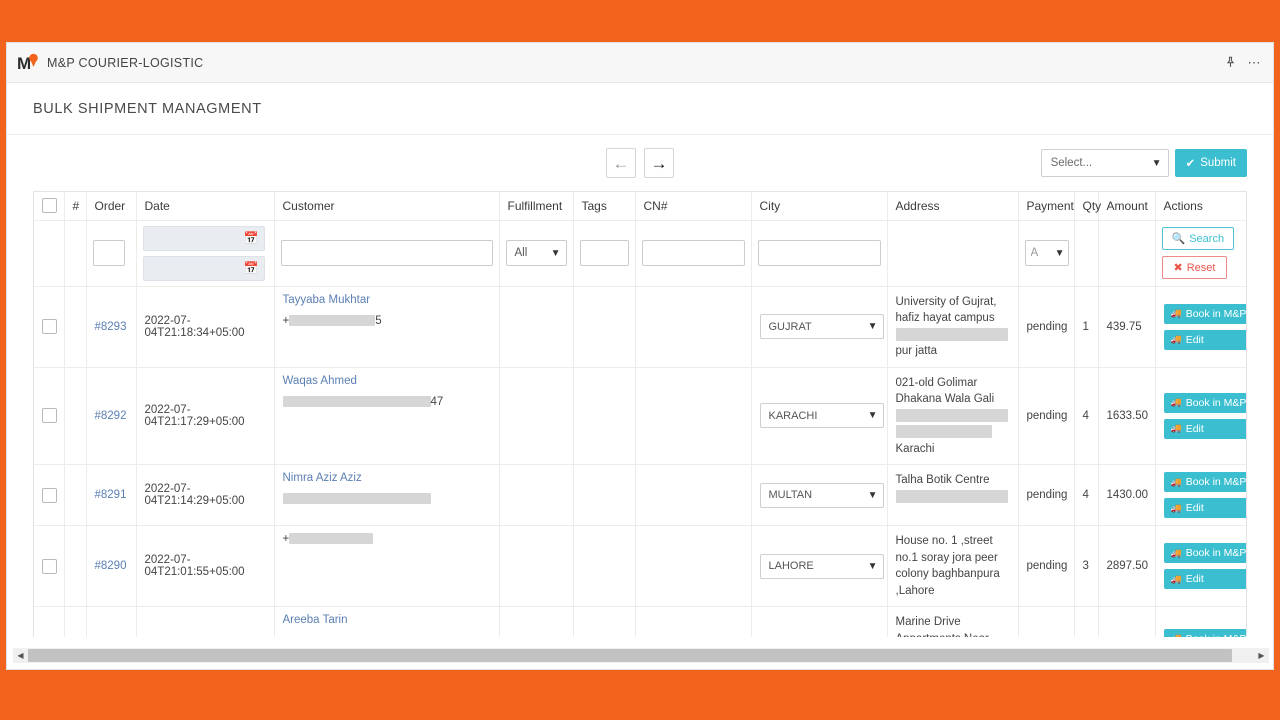 This screenshot has width=1280, height=720. What do you see at coordinates (1261, 655) in the screenshot?
I see `scroll-right-arrow: ▶` at bounding box center [1261, 655].